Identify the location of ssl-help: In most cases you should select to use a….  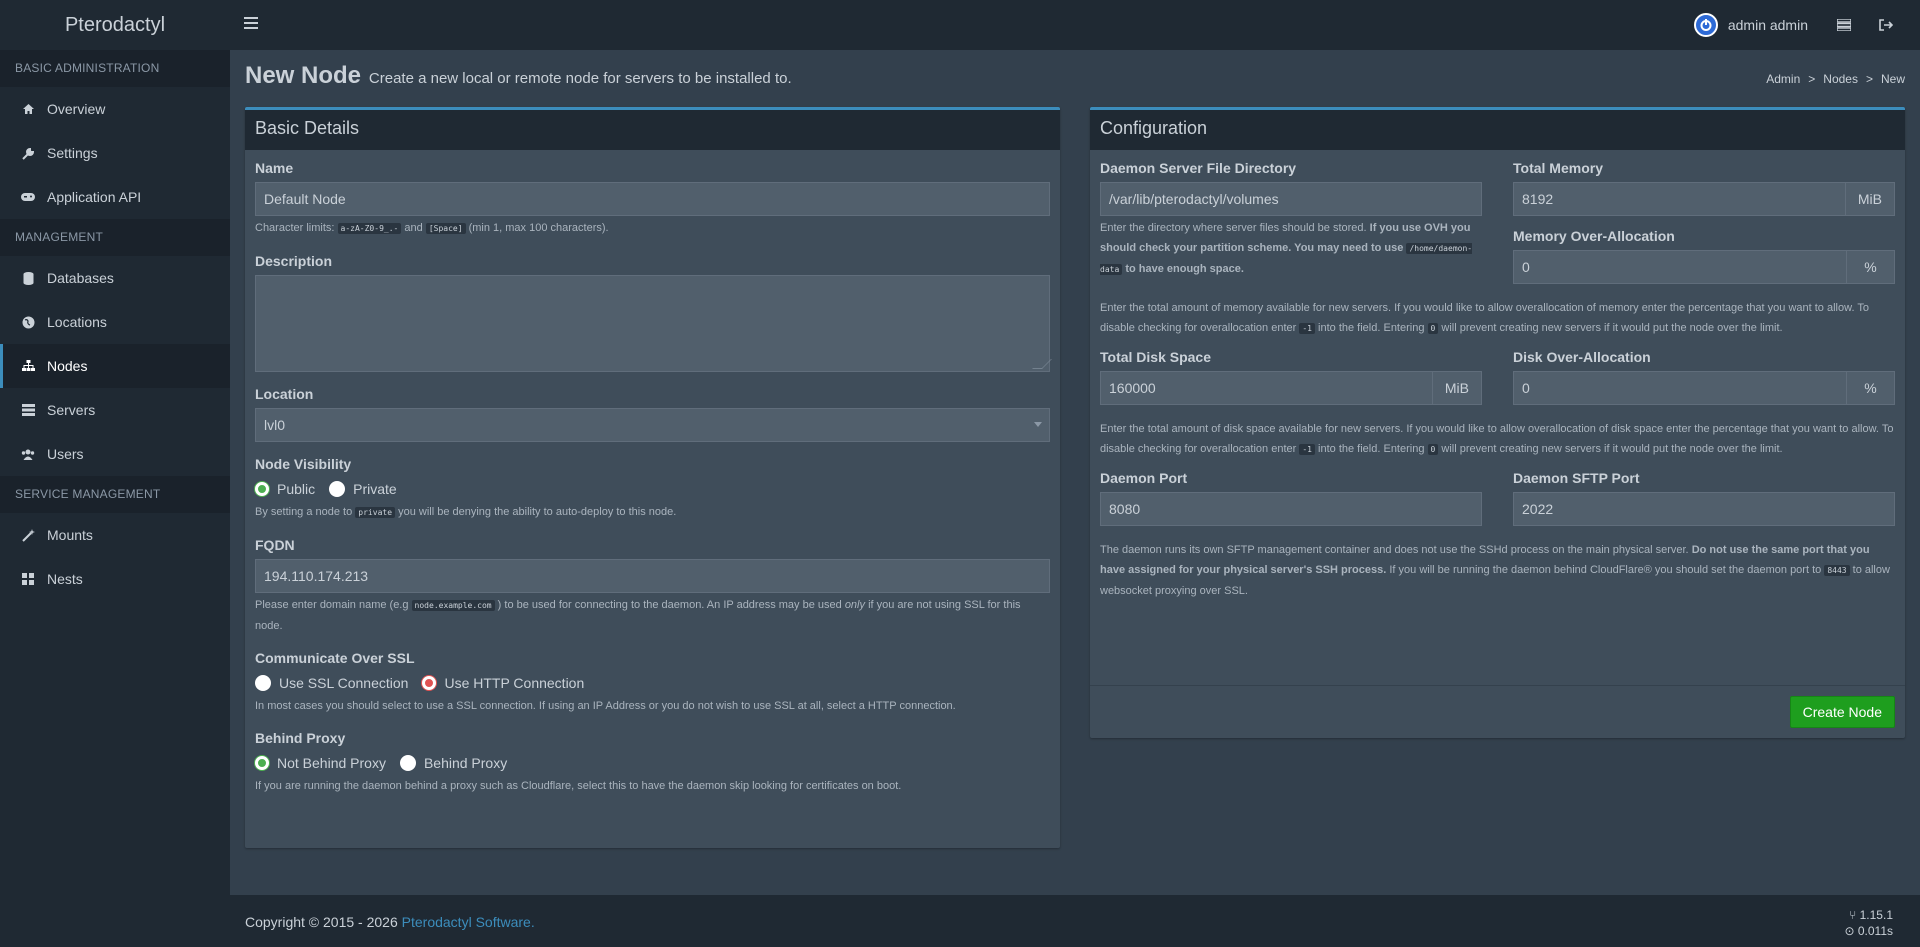
(605, 706).